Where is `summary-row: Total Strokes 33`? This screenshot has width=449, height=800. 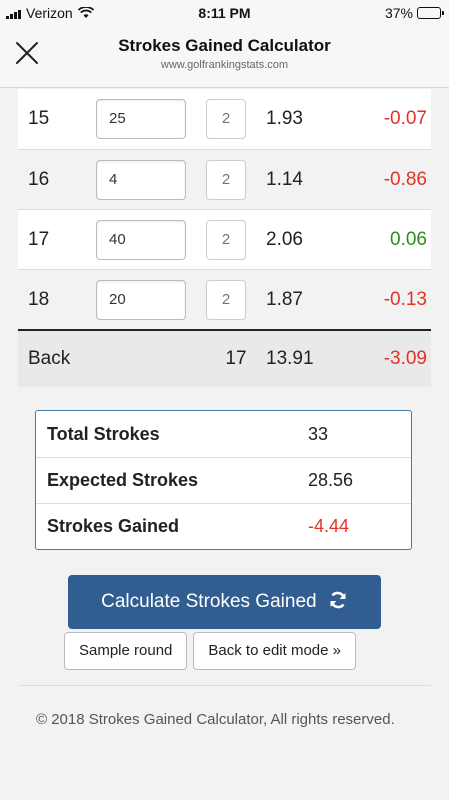
summary-row: Total Strokes 33 is located at coordinates (223, 434).